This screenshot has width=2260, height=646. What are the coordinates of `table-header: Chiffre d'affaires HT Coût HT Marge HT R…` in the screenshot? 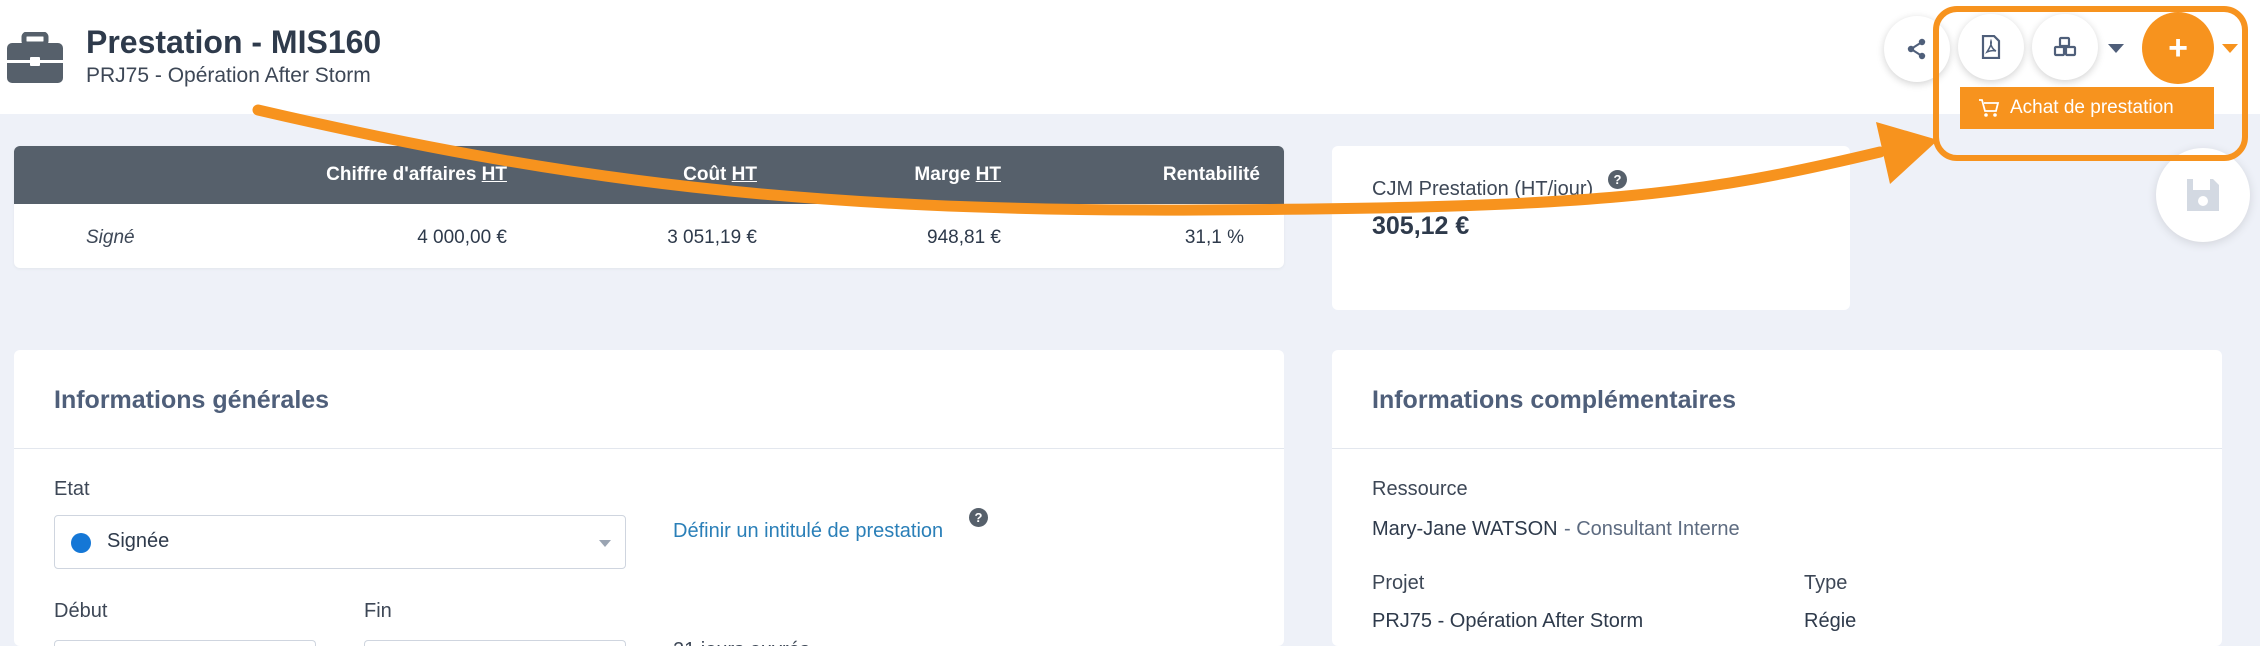 It's located at (649, 175).